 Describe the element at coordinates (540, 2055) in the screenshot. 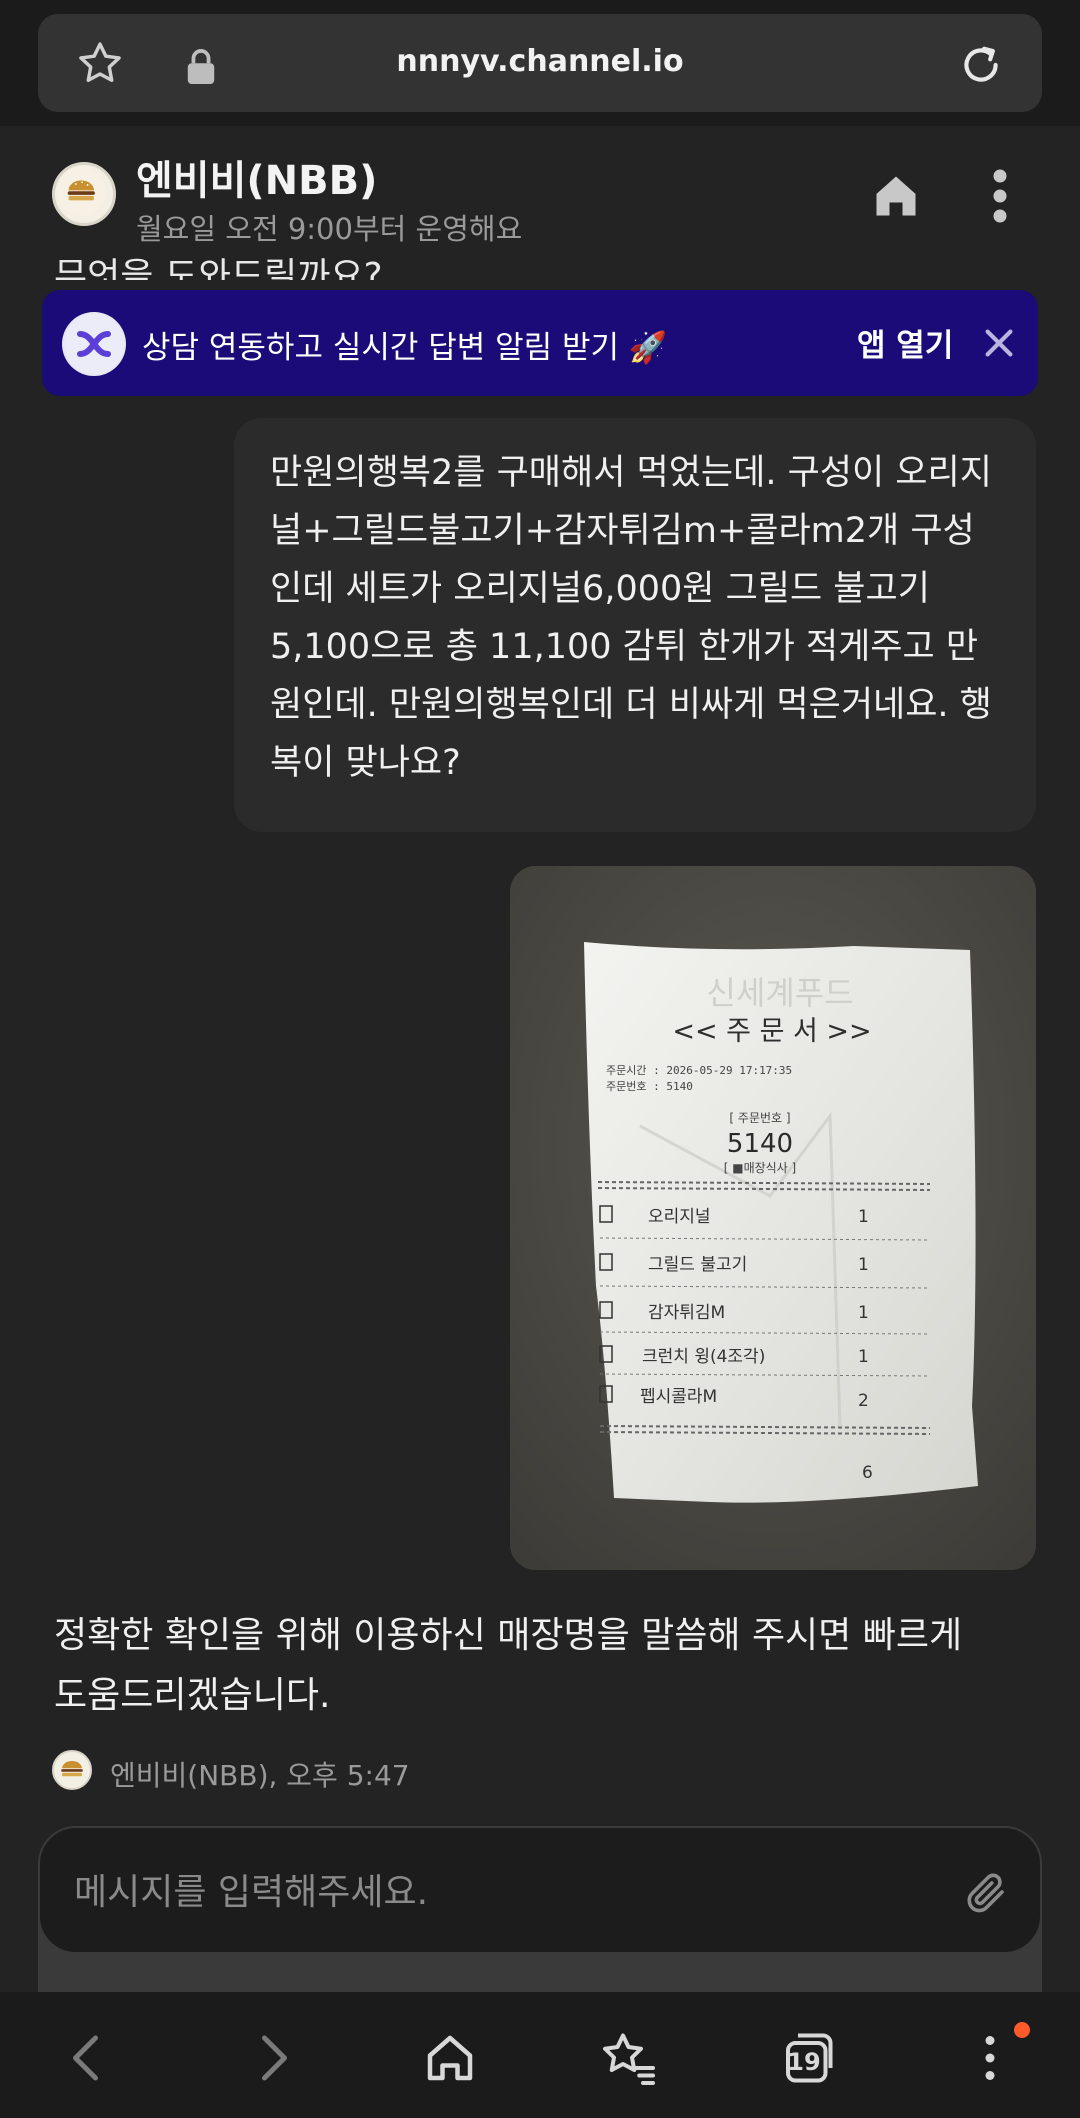

I see `browser-bottom-nav: 19` at that location.